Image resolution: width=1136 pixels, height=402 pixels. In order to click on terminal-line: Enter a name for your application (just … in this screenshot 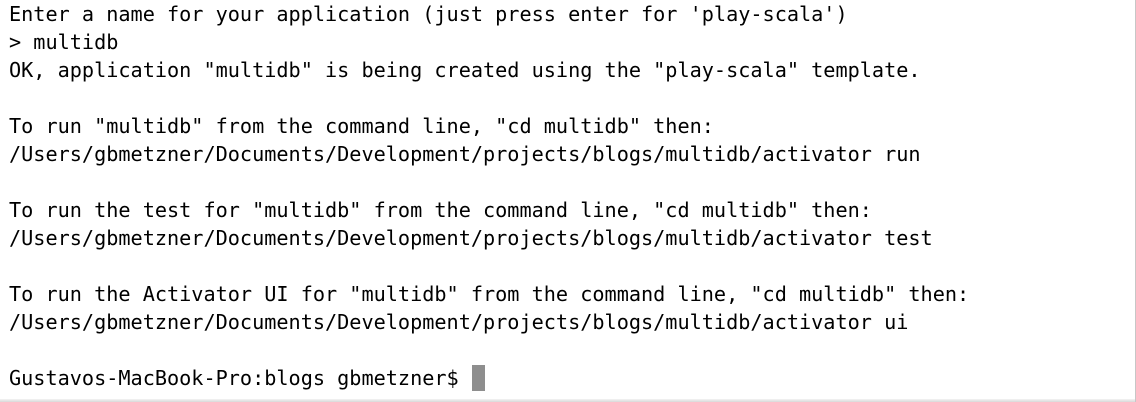, I will do `click(428, 14)`.